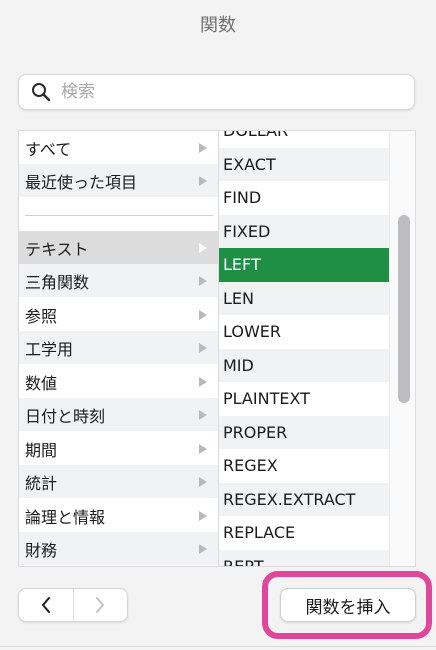 This screenshot has height=650, width=436. What do you see at coordinates (348, 607) in the screenshot?
I see `insert-function-label: 関数を挿入` at bounding box center [348, 607].